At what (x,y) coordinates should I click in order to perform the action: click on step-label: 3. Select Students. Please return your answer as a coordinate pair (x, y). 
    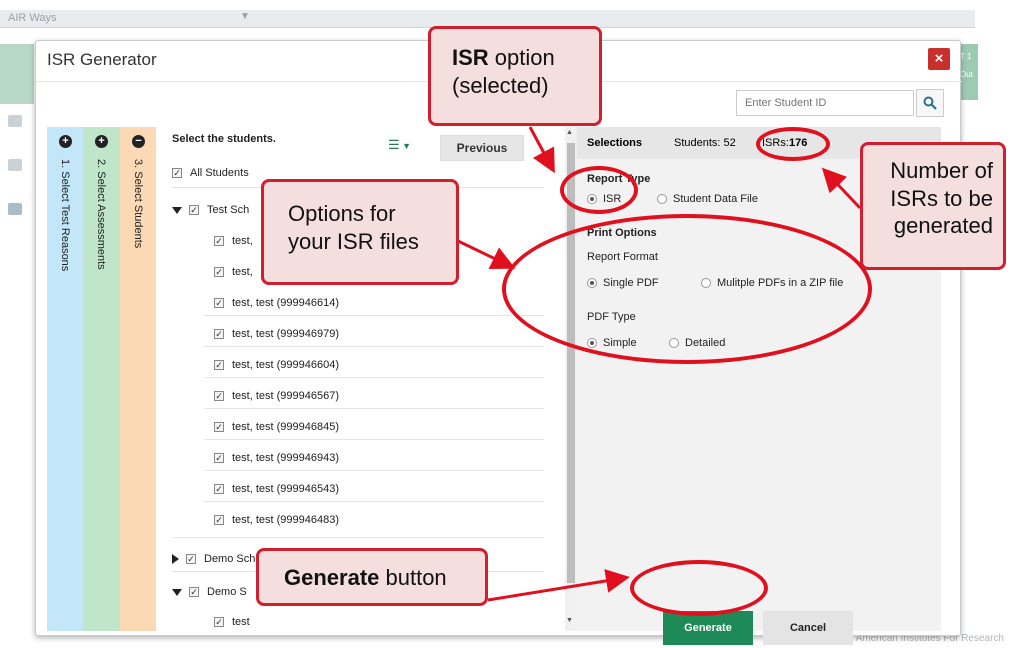
    Looking at the image, I should click on (138, 204).